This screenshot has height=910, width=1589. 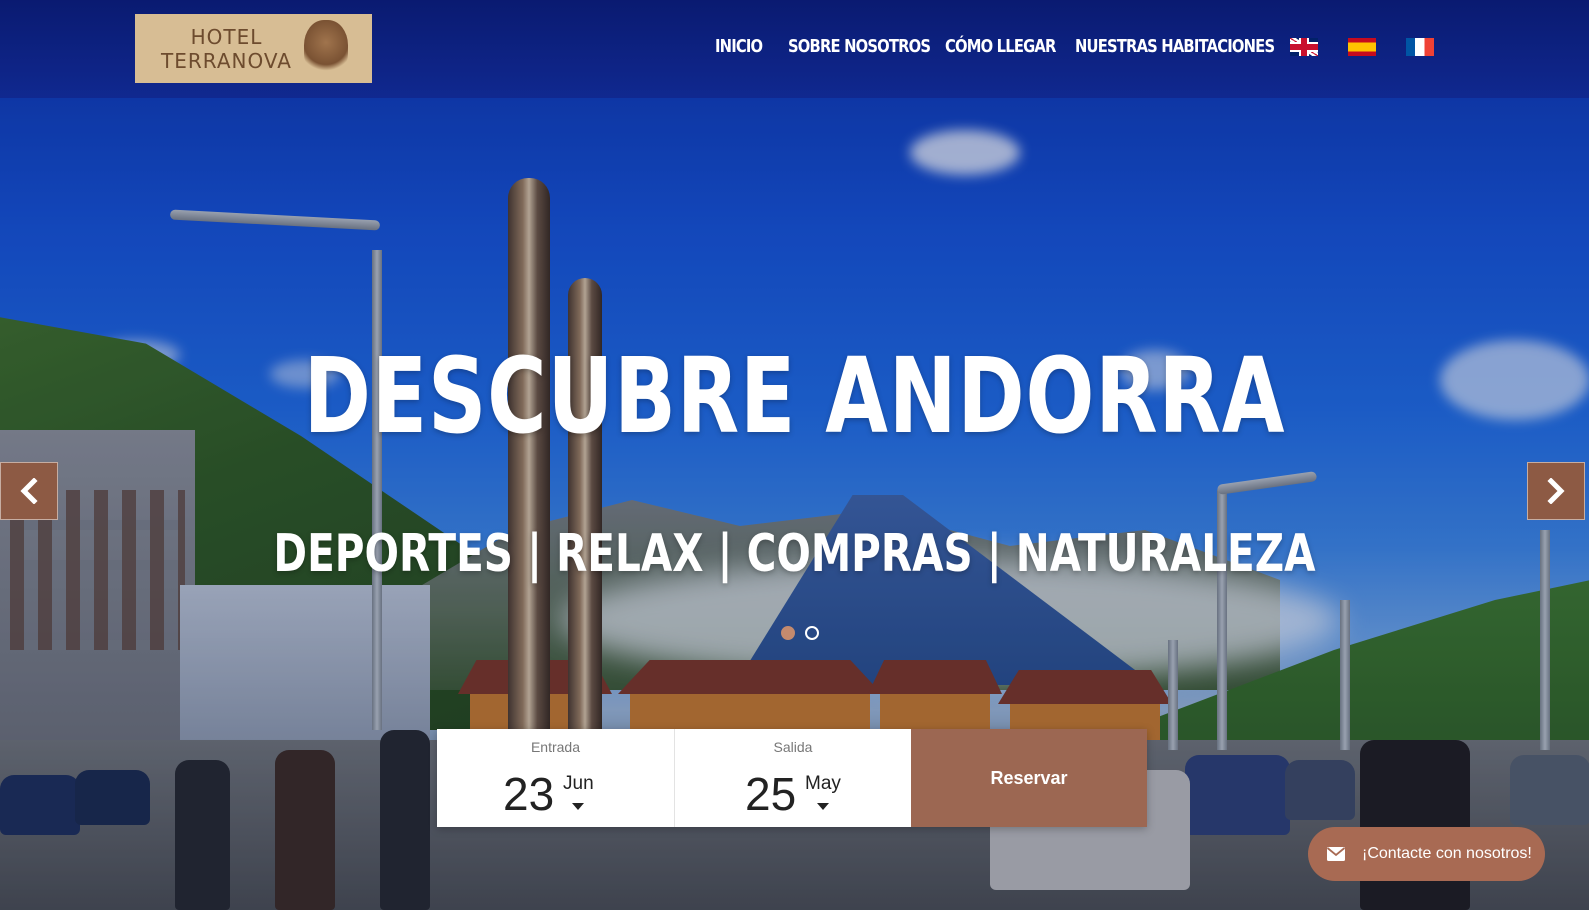 I want to click on contact-button: ¡Contacte con nosotros!, so click(x=1426, y=854).